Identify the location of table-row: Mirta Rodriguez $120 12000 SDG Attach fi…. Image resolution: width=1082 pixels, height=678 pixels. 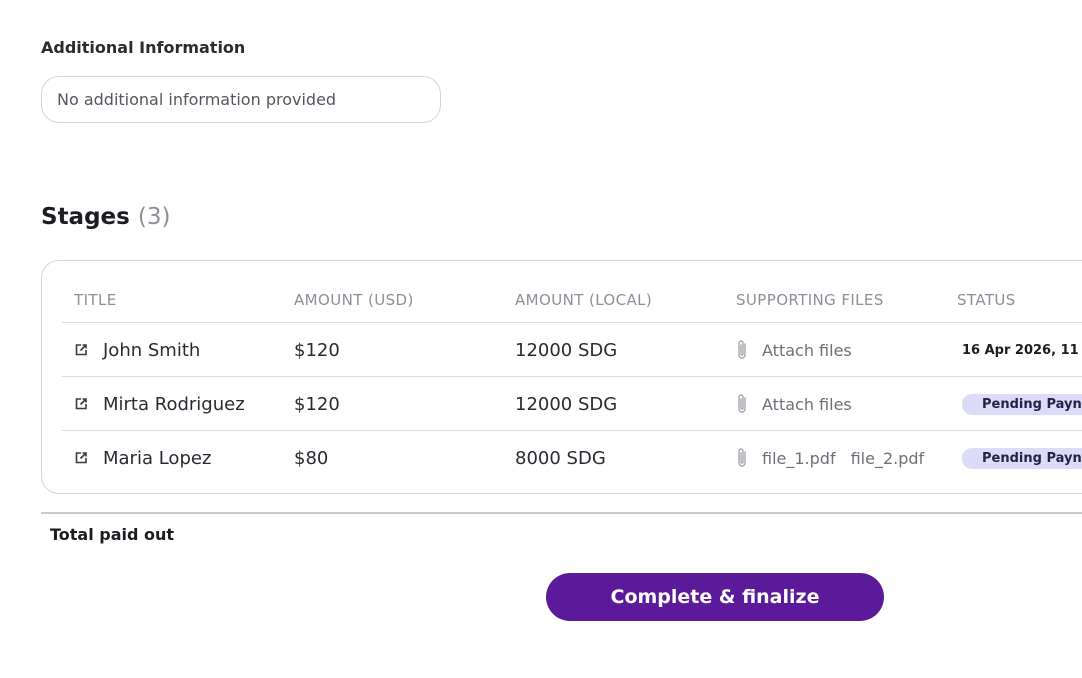
(572, 404).